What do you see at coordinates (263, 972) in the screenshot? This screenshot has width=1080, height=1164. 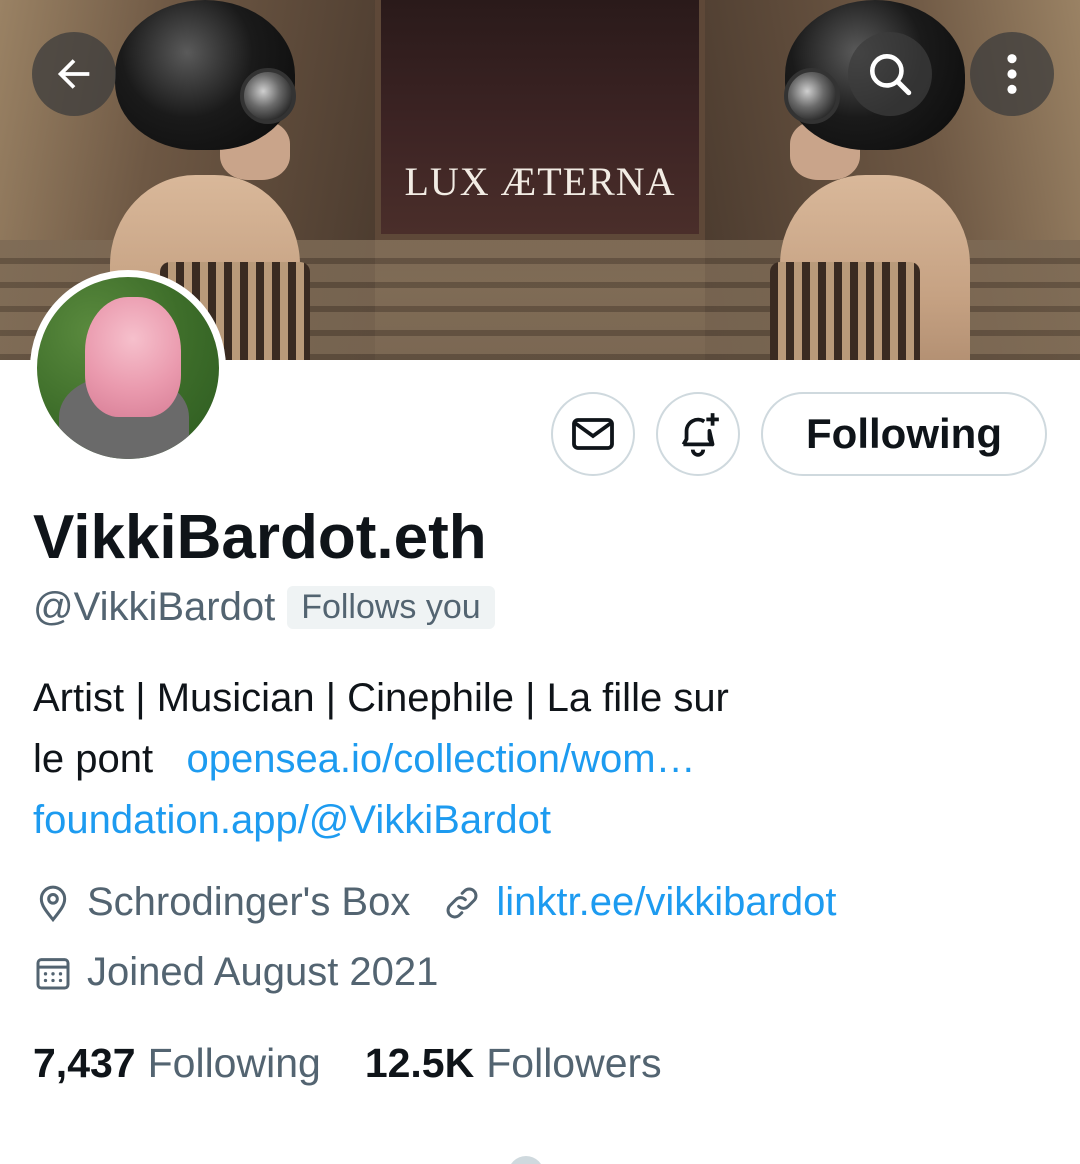 I see `joined-text: Joined August 2021` at bounding box center [263, 972].